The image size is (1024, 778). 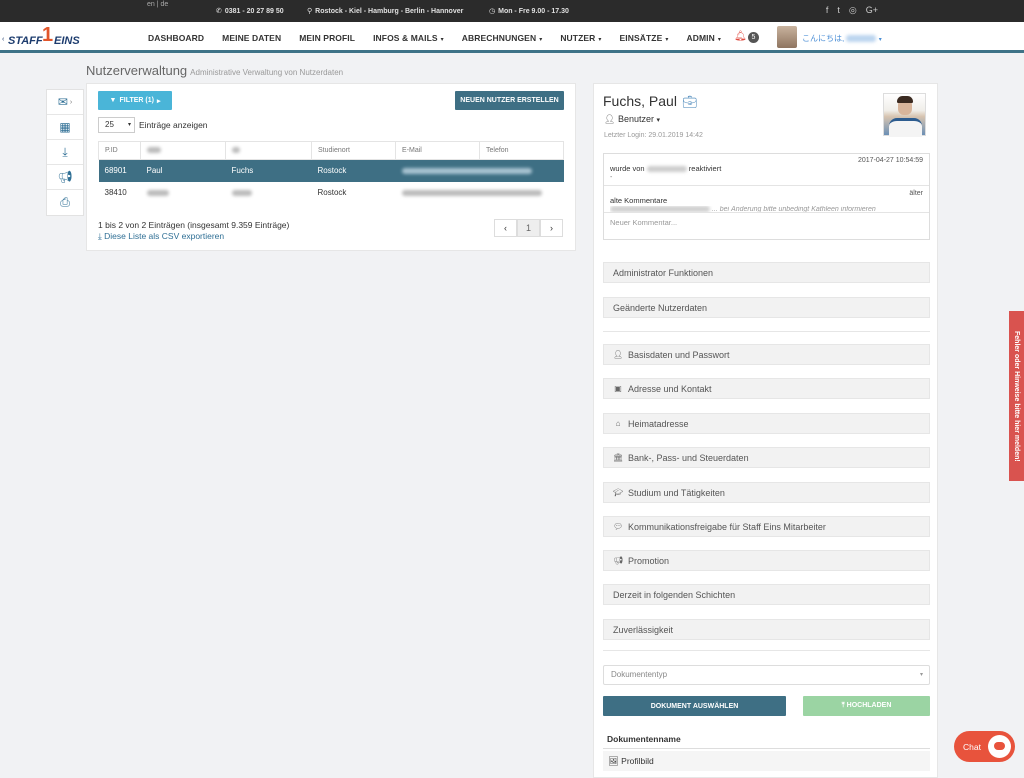 What do you see at coordinates (984, 746) in the screenshot?
I see `chat-button: Chat` at bounding box center [984, 746].